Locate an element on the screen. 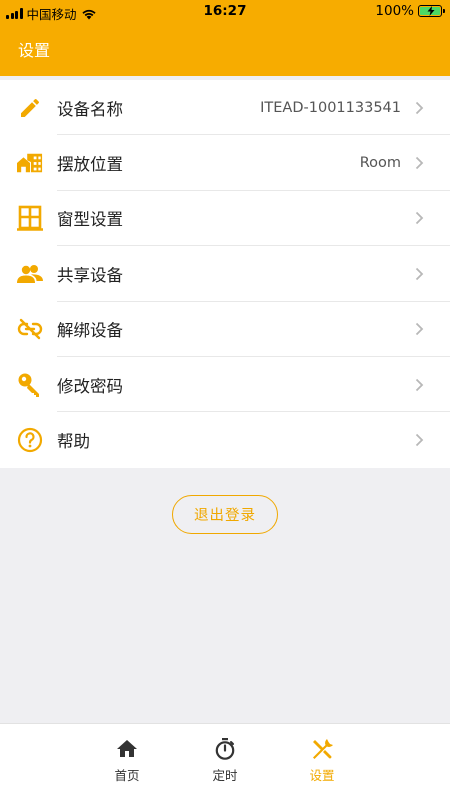 This screenshot has height=800, width=450. tab-label: 定时 is located at coordinates (225, 775).